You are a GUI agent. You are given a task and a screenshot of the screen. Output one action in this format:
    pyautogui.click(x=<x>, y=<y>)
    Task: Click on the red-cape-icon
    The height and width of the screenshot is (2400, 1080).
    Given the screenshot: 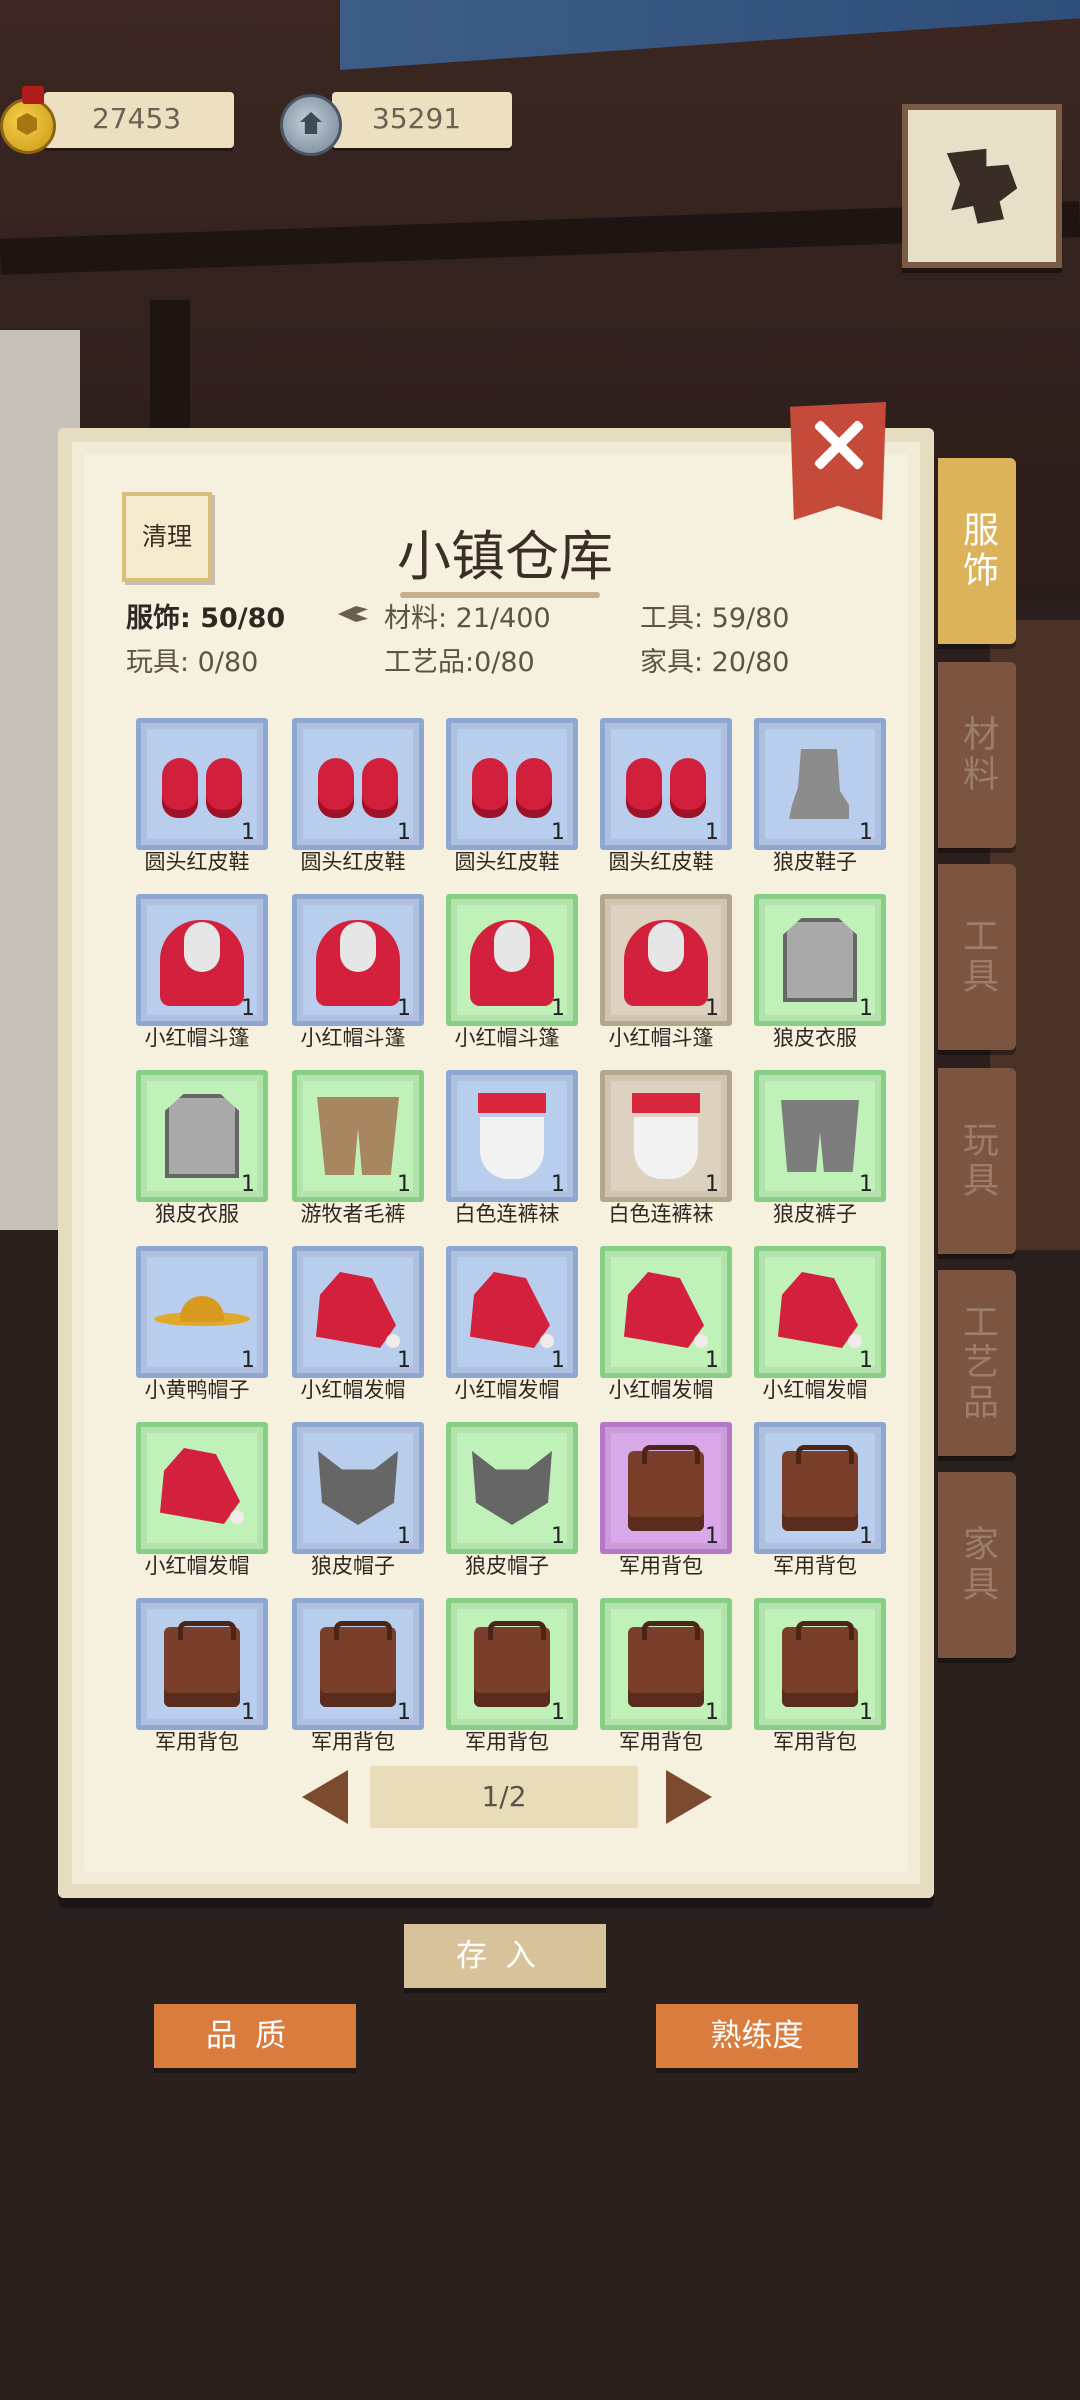 What is the action you would take?
    pyautogui.click(x=202, y=960)
    